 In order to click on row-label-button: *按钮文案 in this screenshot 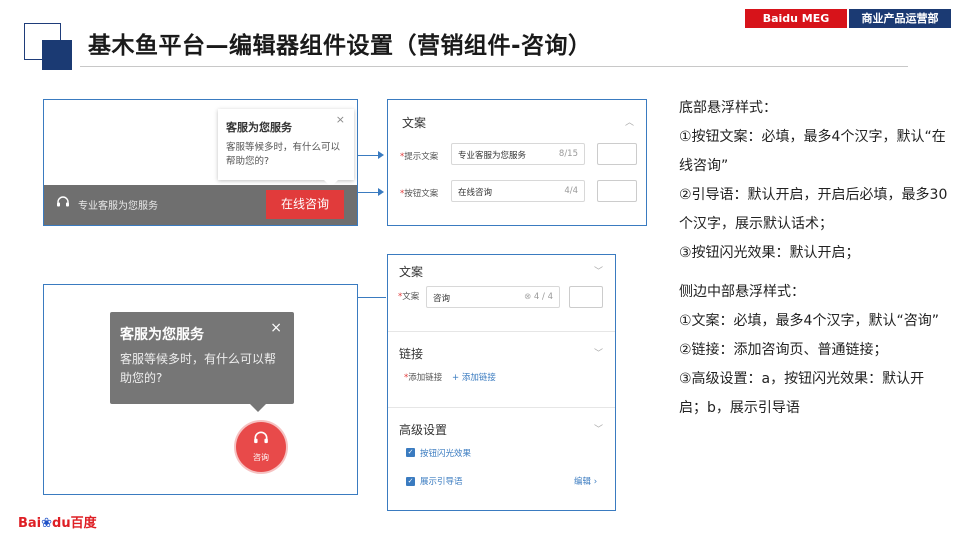, I will do `click(419, 194)`.